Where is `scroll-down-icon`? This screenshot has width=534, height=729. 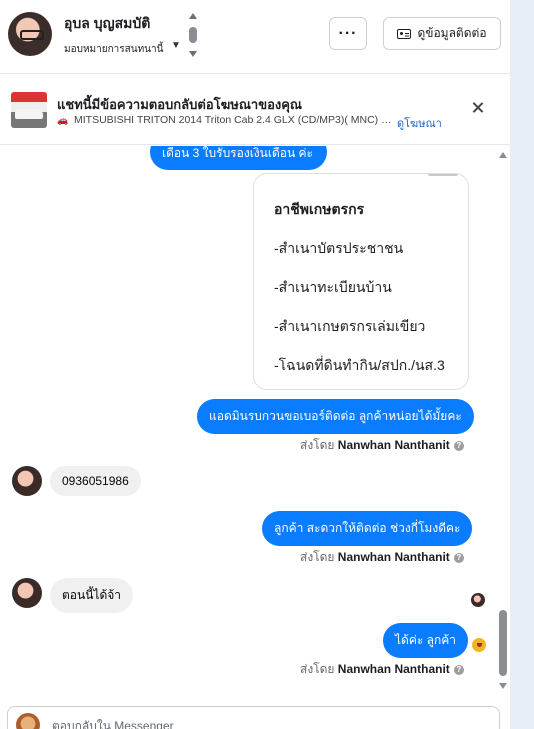 scroll-down-icon is located at coordinates (503, 686).